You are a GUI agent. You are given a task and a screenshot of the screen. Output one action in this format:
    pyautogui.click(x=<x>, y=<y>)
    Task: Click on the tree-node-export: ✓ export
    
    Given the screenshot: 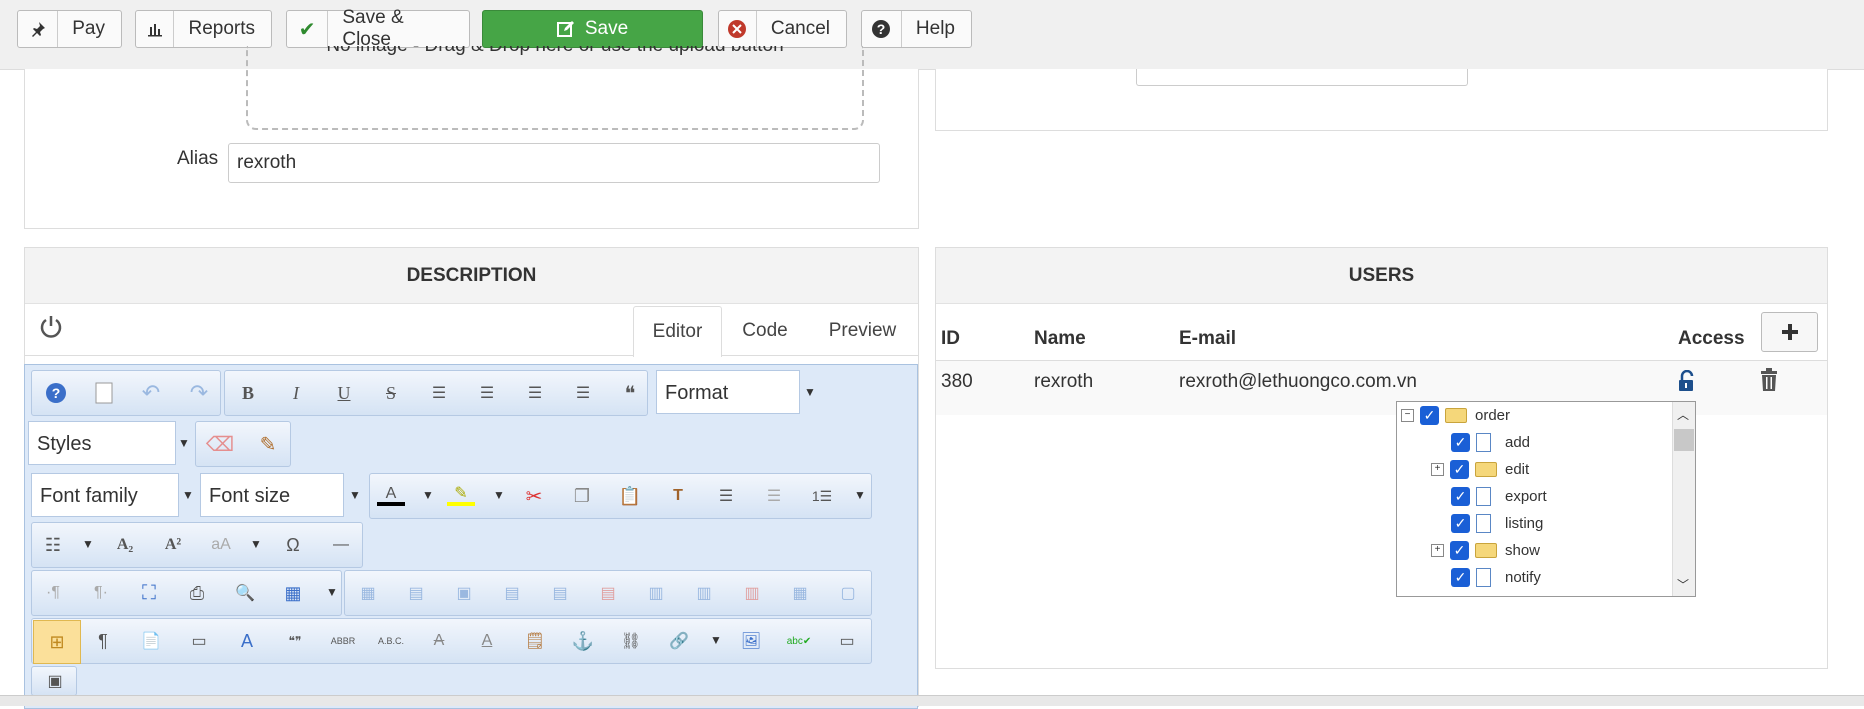 What is the action you would take?
    pyautogui.click(x=1499, y=496)
    